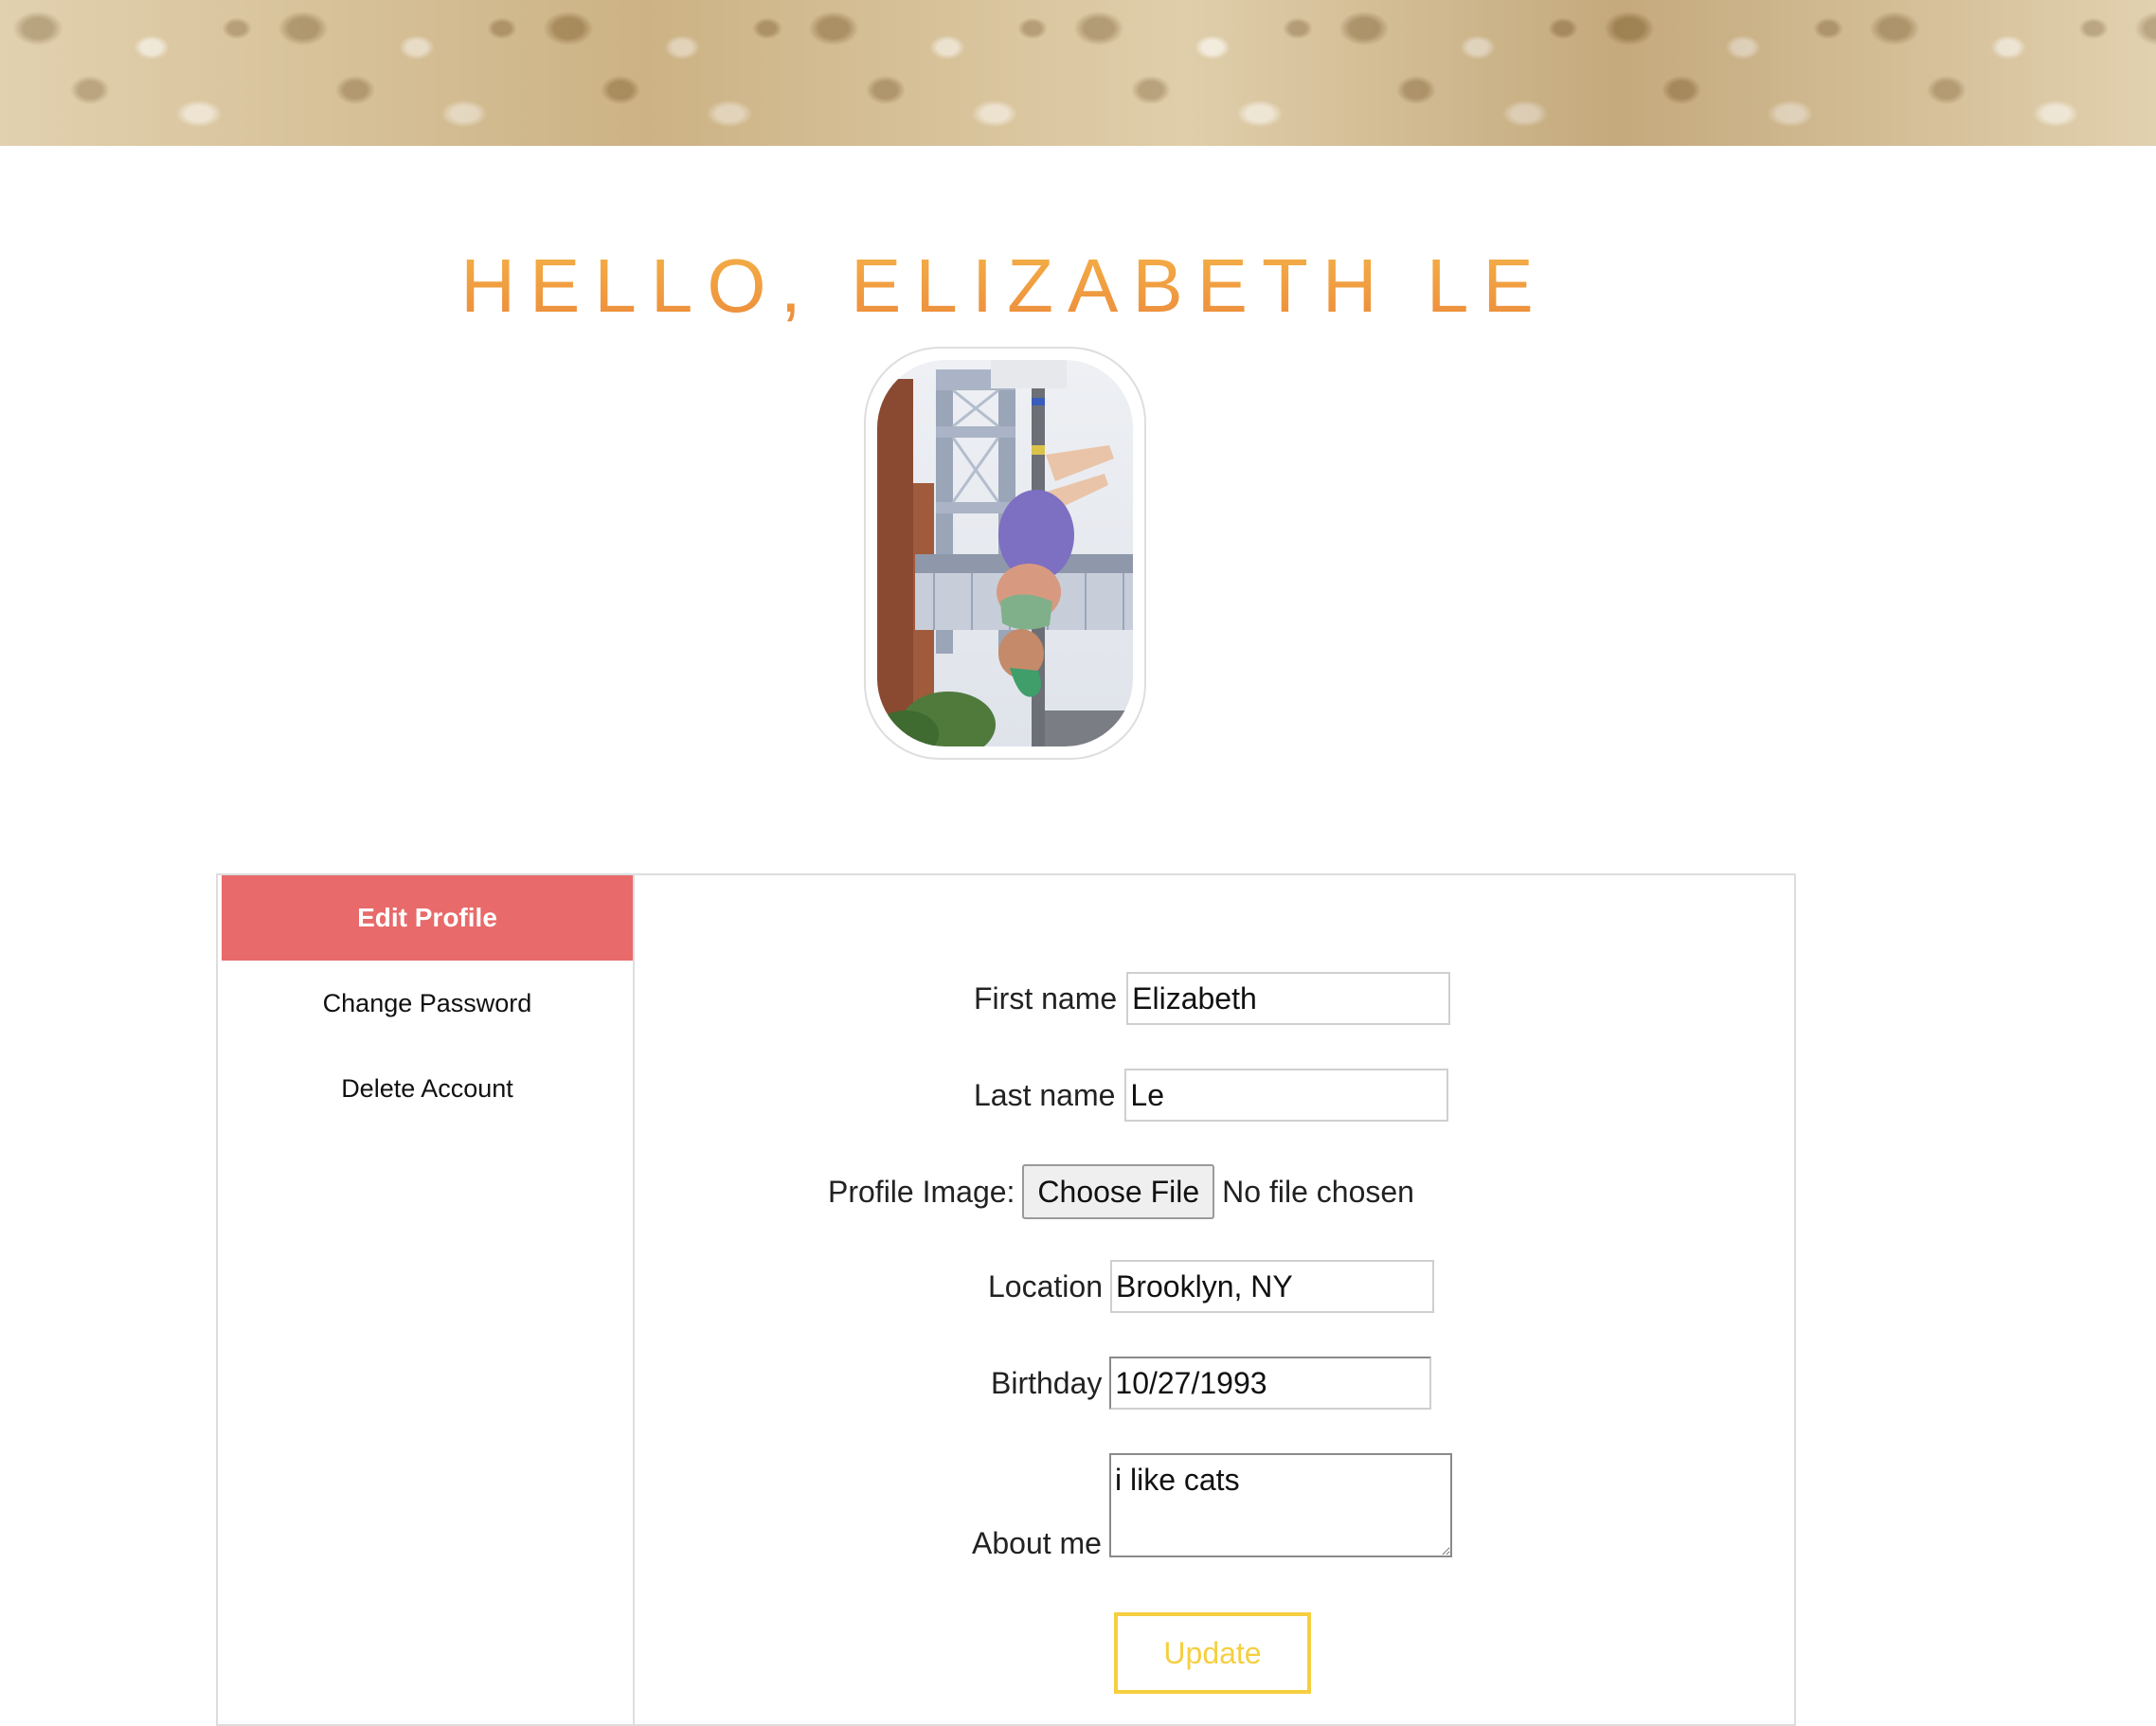 This screenshot has width=2156, height=1726. What do you see at coordinates (1046, 998) in the screenshot?
I see `first-name-label: First name` at bounding box center [1046, 998].